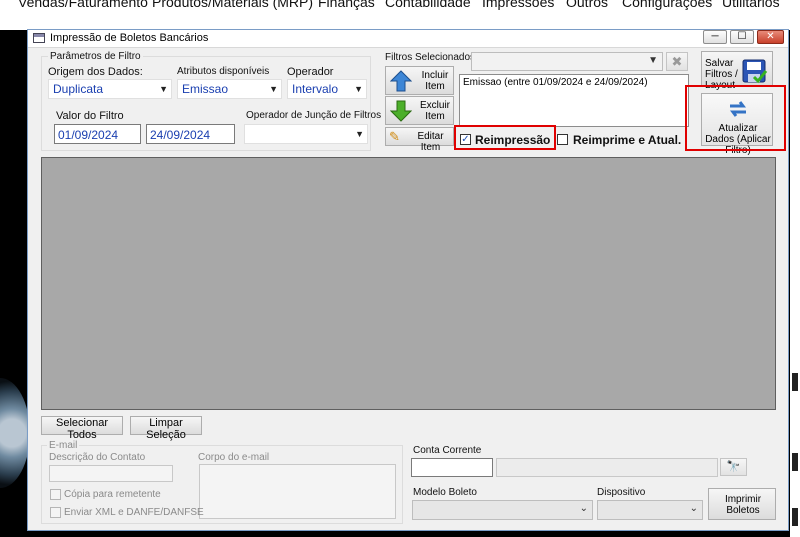  What do you see at coordinates (39, 38) in the screenshot?
I see `app-window-icon` at bounding box center [39, 38].